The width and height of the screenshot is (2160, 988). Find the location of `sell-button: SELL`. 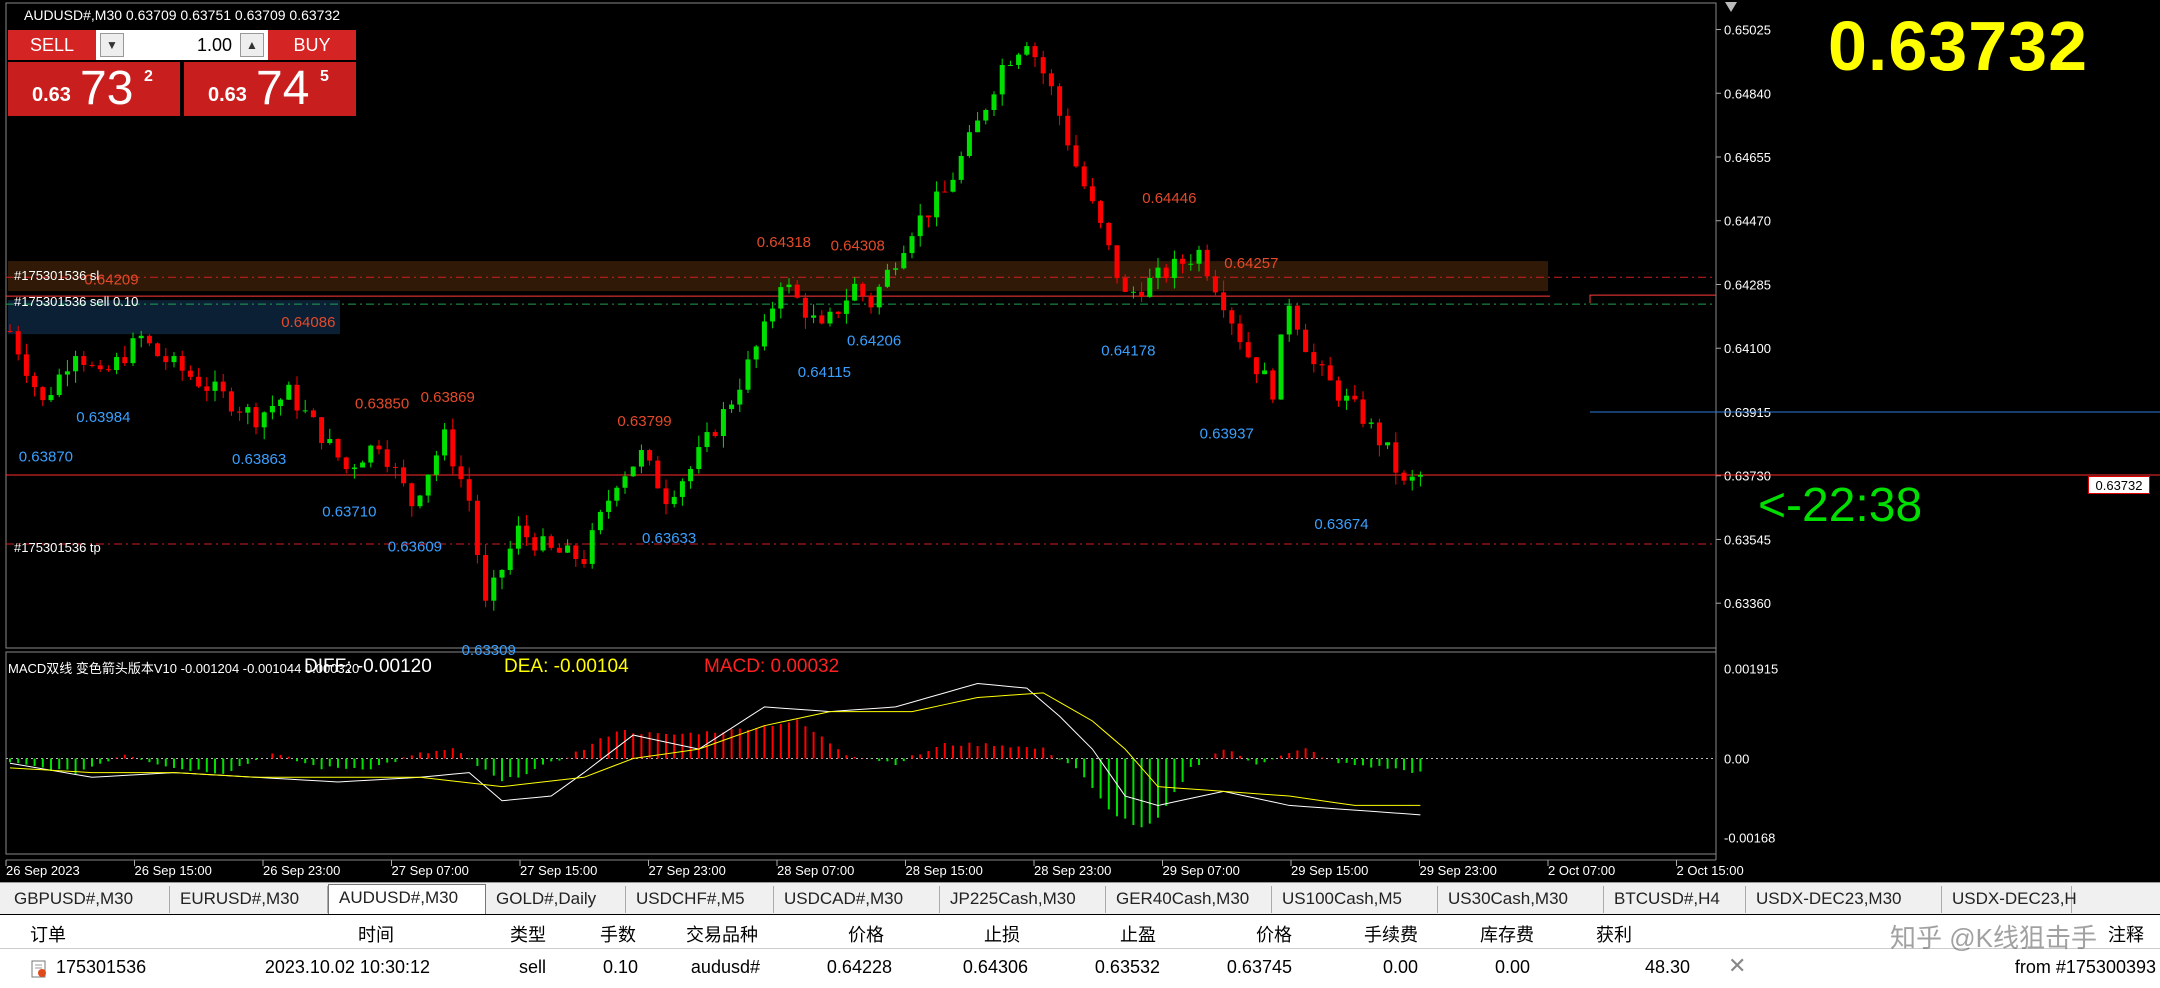

sell-button: SELL is located at coordinates (52, 45).